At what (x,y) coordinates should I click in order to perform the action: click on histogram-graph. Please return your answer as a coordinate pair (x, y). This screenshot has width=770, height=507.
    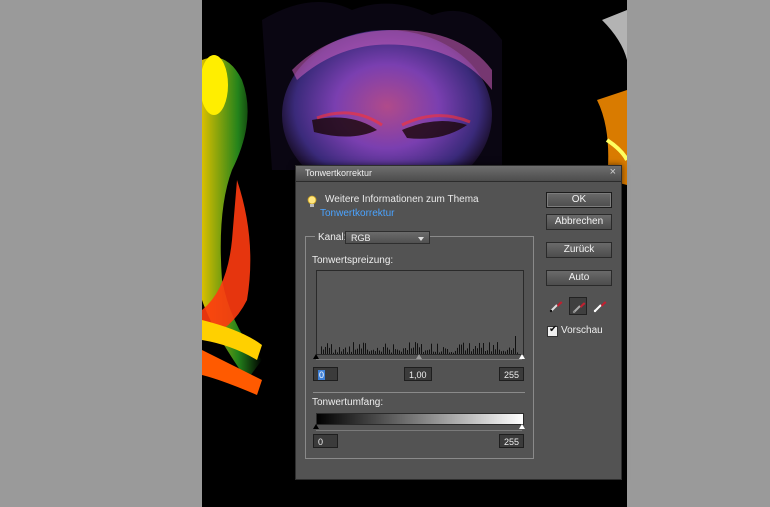
    Looking at the image, I should click on (419, 345).